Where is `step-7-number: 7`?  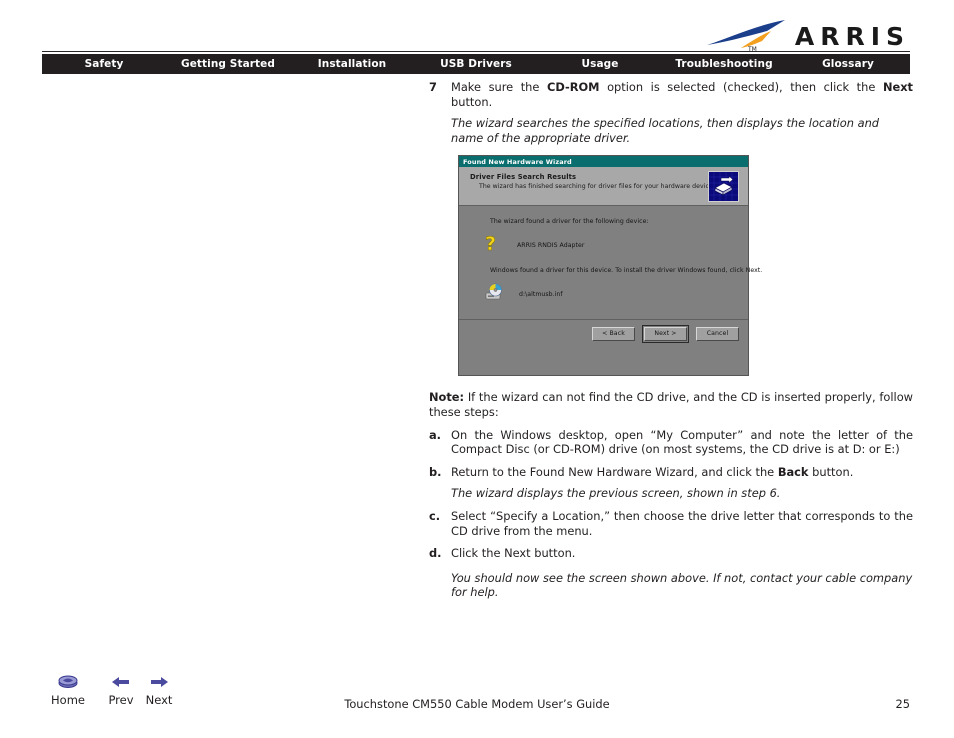
step-7-number: 7 is located at coordinates (433, 87).